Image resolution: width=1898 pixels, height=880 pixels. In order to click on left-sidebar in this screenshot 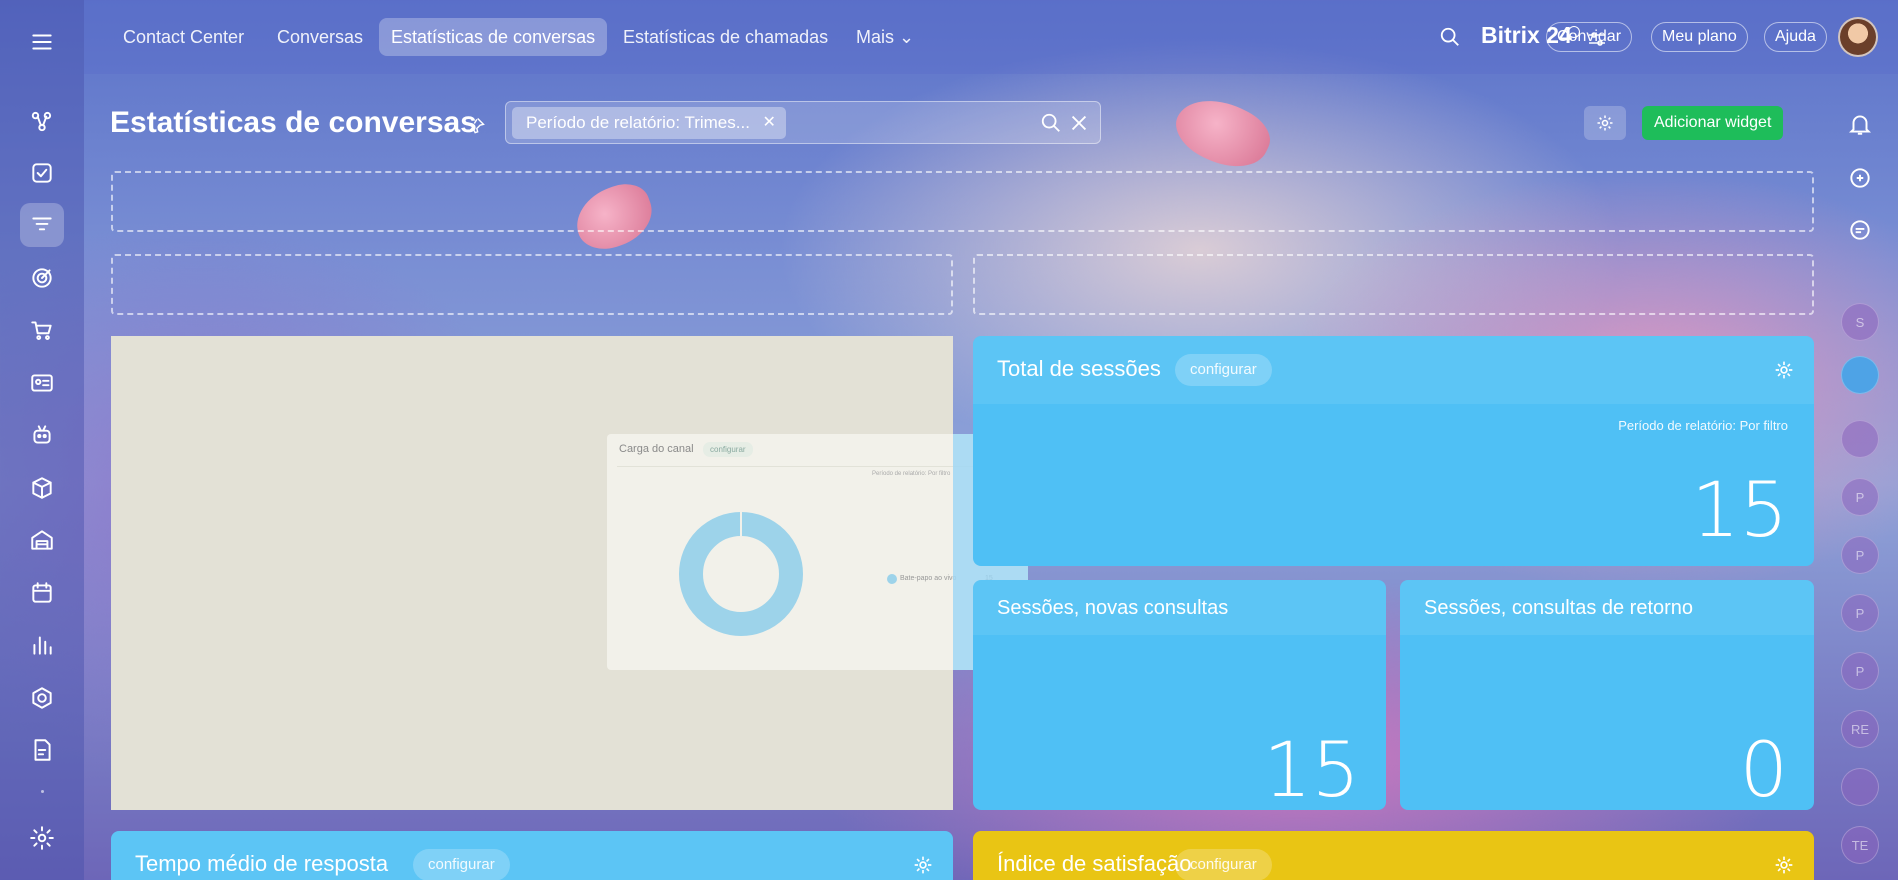, I will do `click(42, 440)`.